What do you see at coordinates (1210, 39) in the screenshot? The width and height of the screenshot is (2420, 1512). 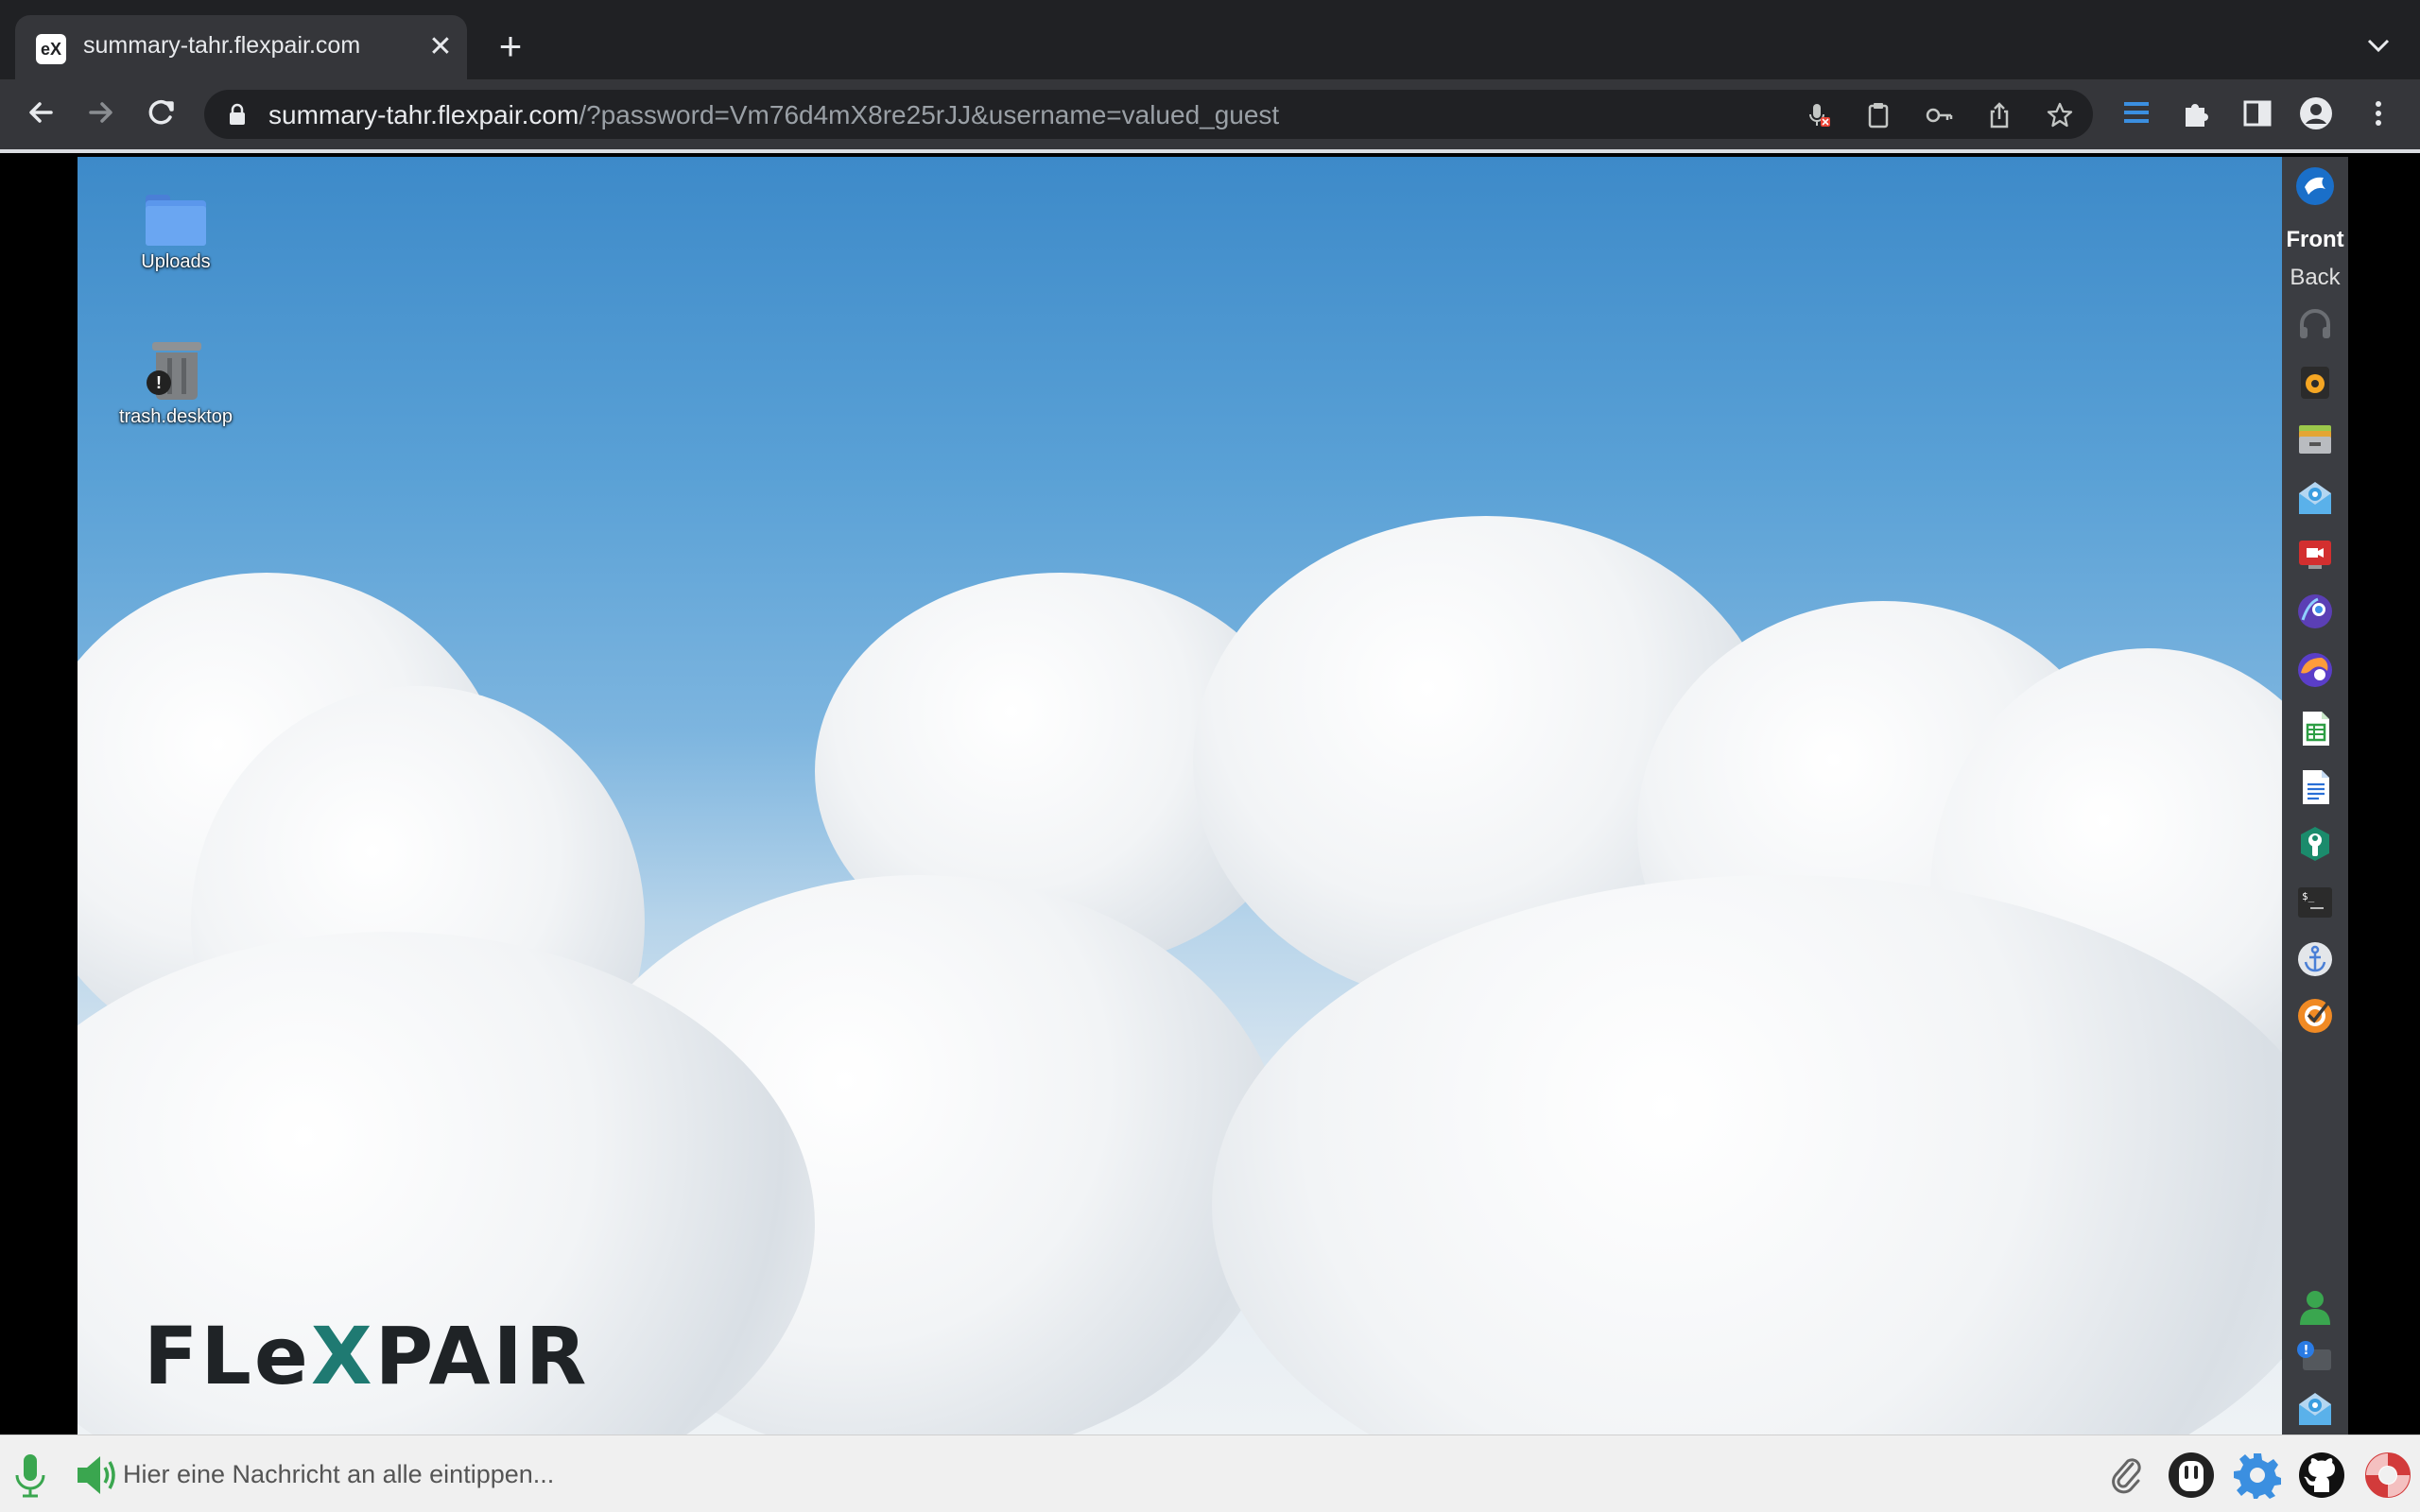 I see `tab-strip: eX summary-tahr.flexpair.com ✕ +` at bounding box center [1210, 39].